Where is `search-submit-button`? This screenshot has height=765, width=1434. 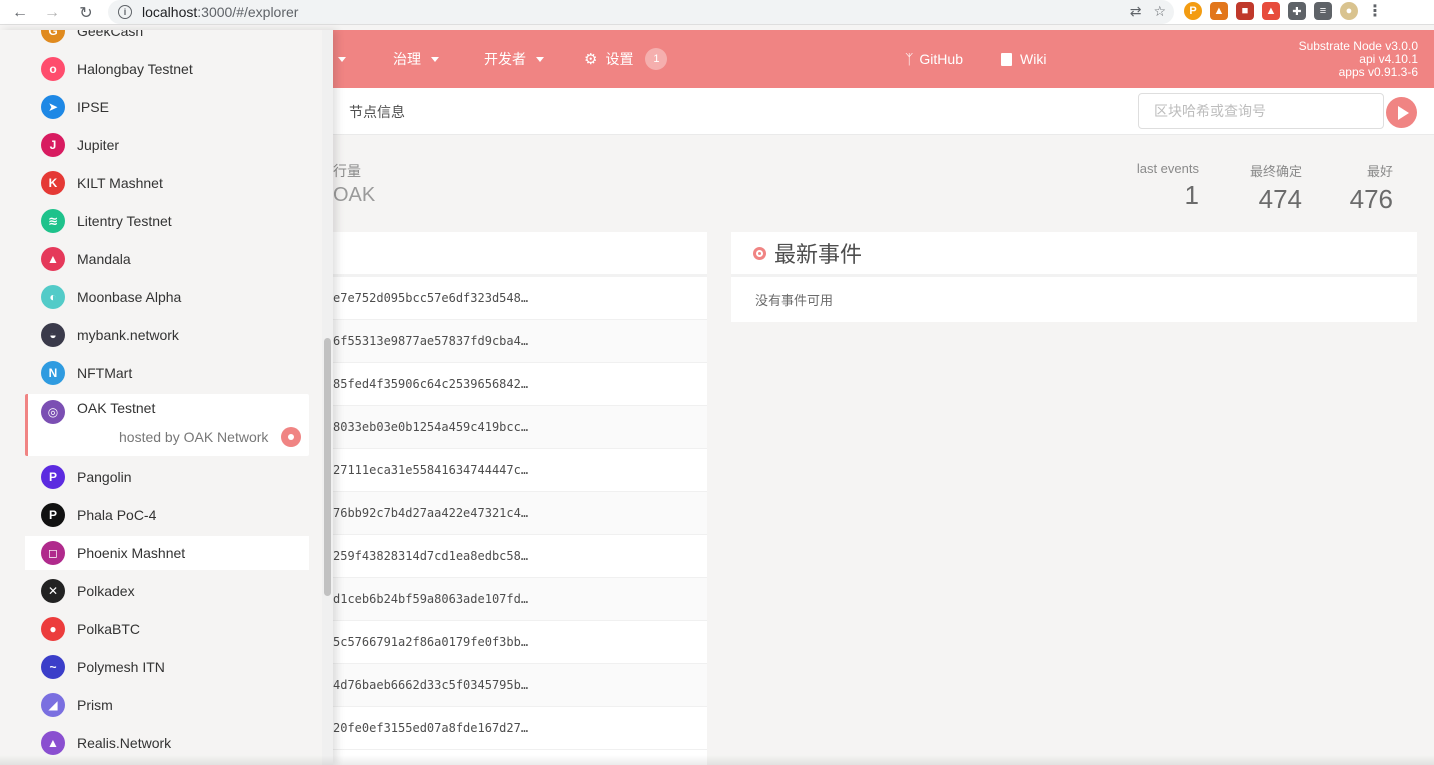
search-submit-button is located at coordinates (1401, 112).